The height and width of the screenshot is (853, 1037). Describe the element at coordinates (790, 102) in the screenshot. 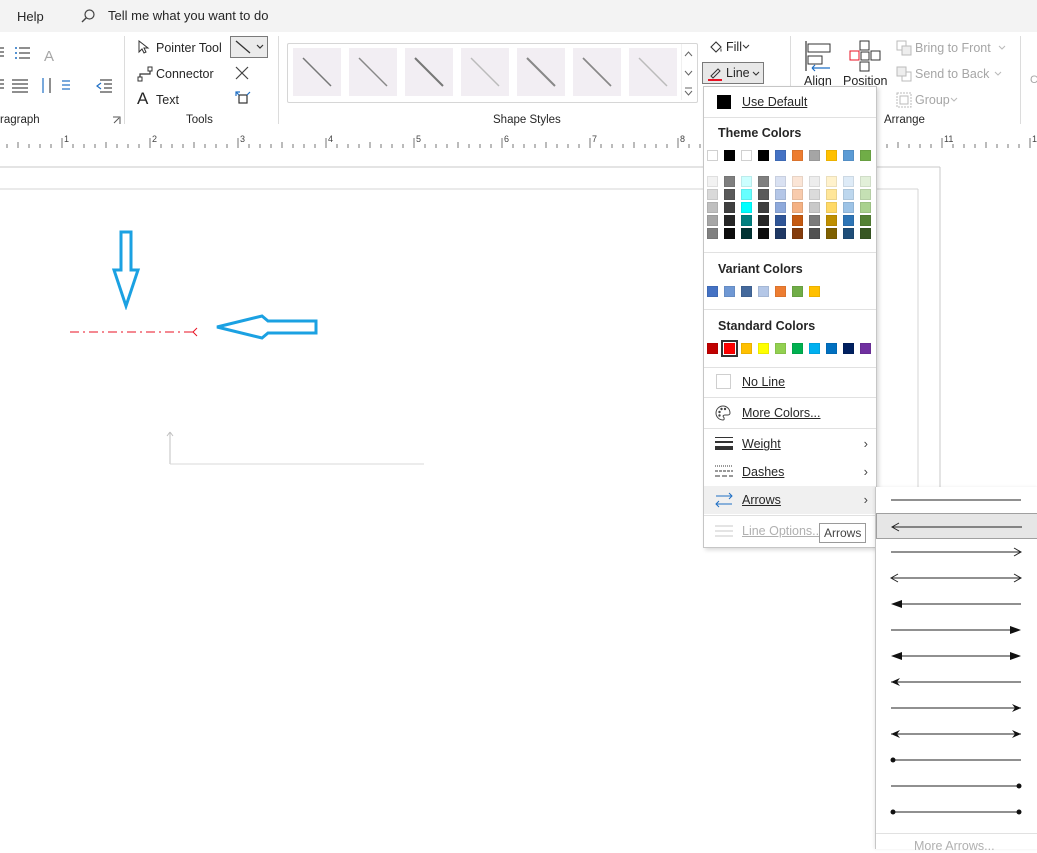

I see `use-default-item: Use Default` at that location.